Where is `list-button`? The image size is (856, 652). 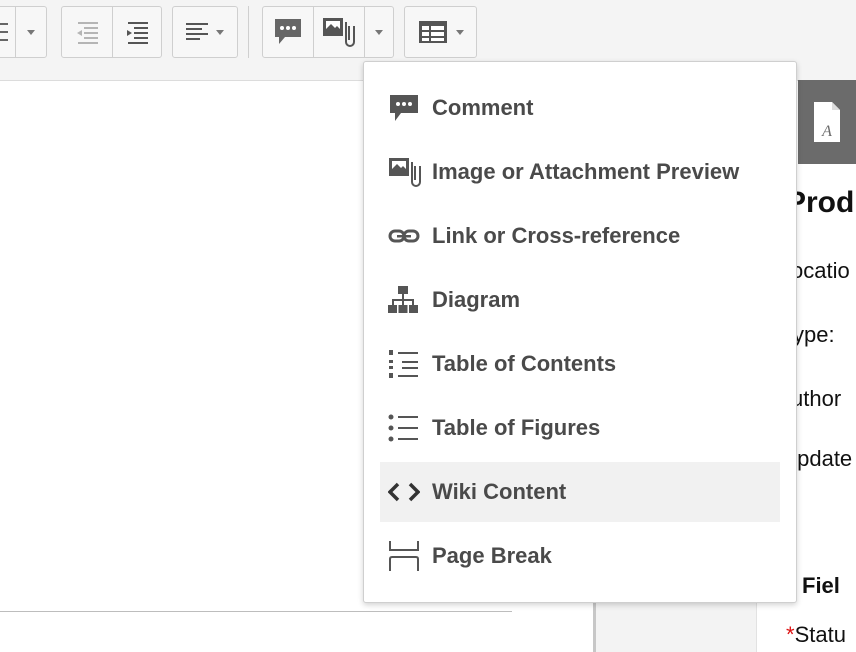
list-button is located at coordinates (7, 32).